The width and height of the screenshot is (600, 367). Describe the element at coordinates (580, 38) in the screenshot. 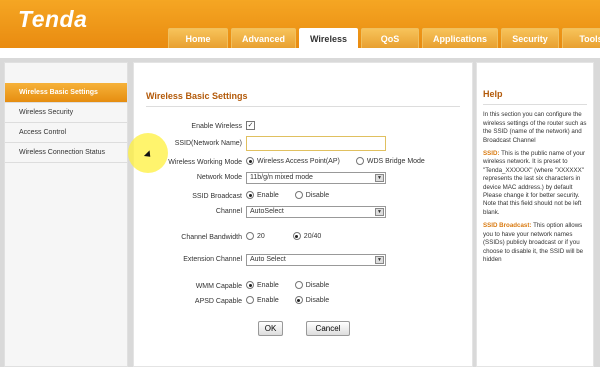

I see `tab-tools: Tools` at that location.